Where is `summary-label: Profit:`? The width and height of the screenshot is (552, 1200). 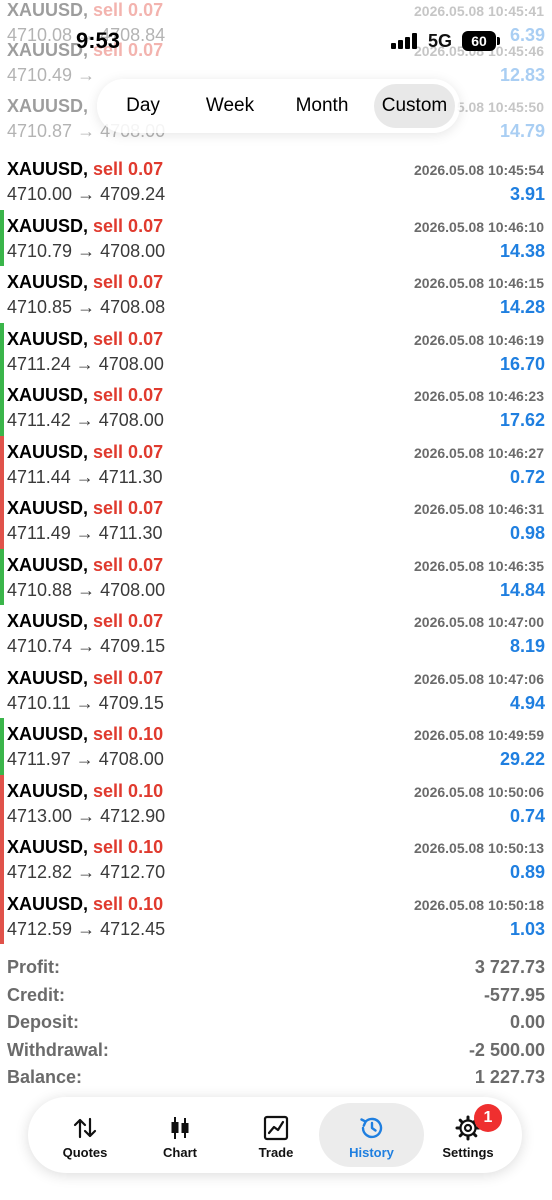 summary-label: Profit: is located at coordinates (33, 967).